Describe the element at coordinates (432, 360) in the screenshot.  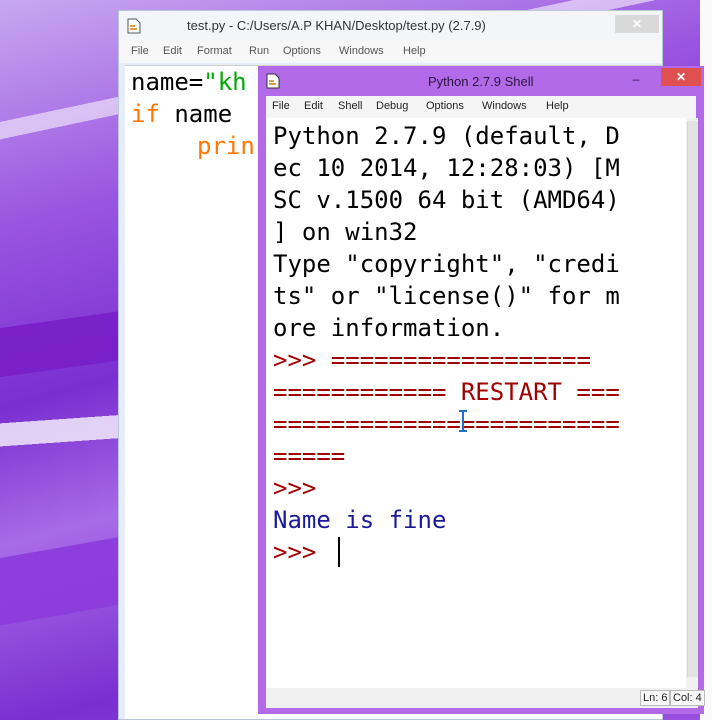
I see `restart-line: >>> ==================` at that location.